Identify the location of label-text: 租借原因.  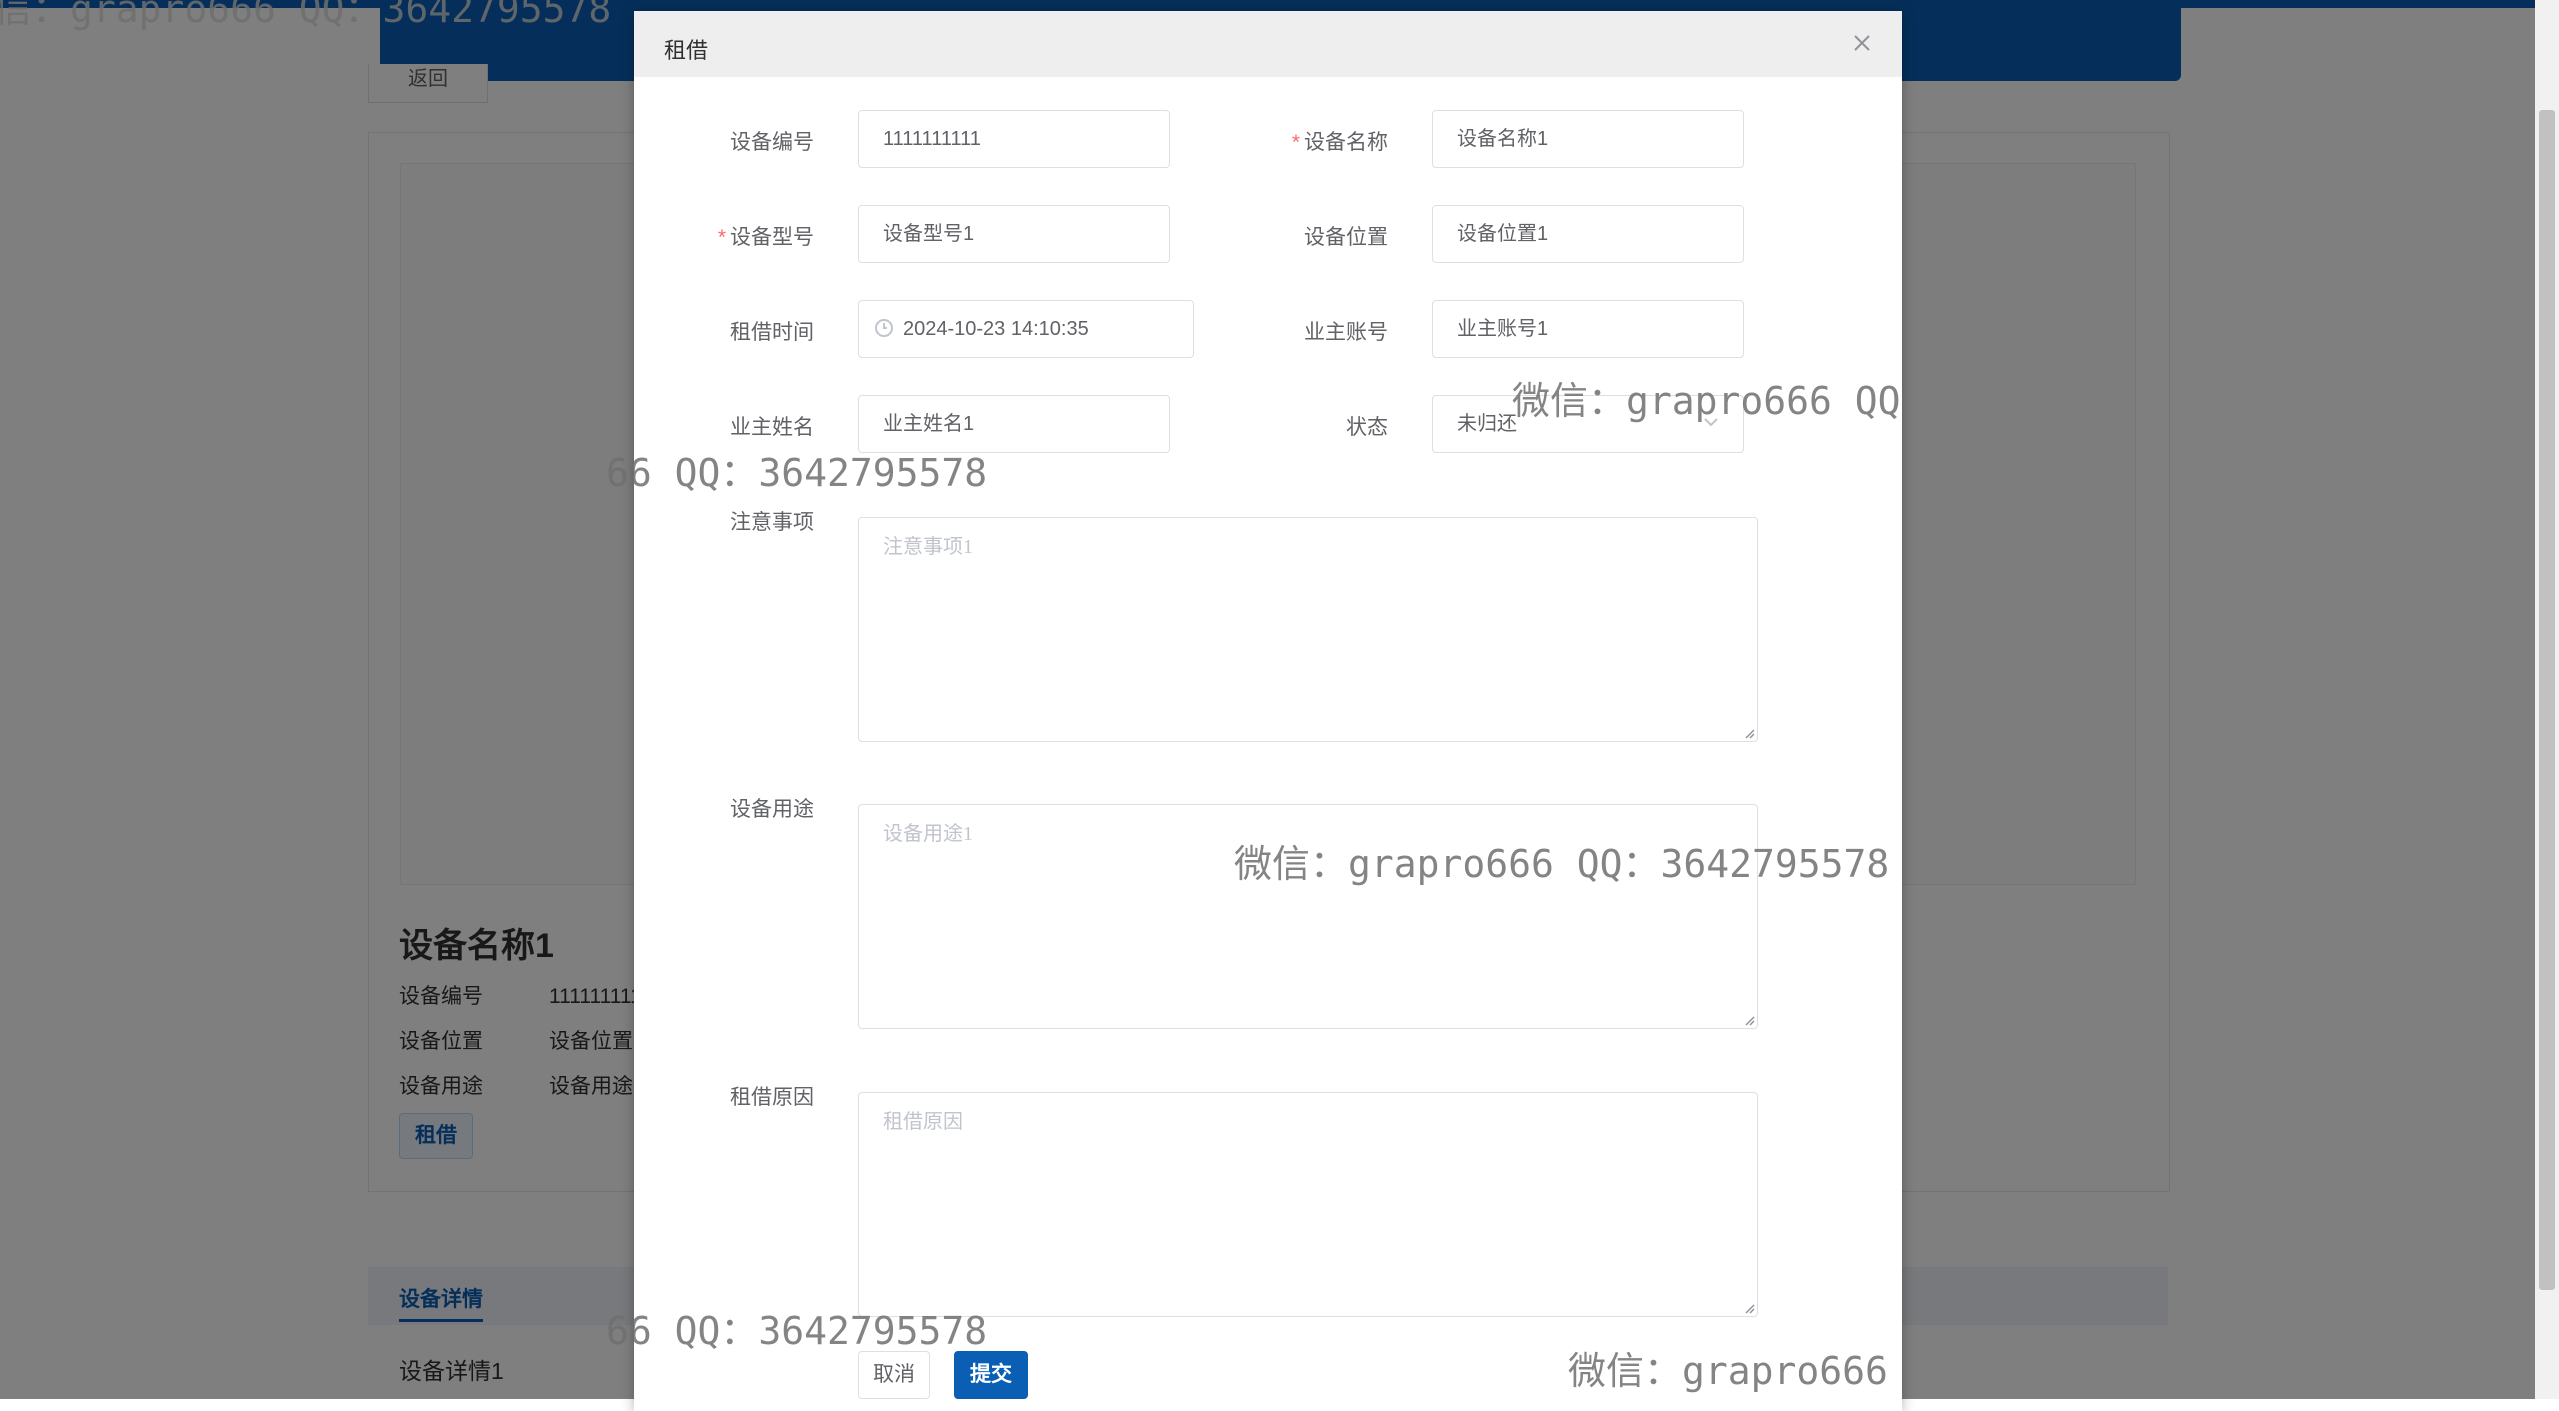
(772, 1097).